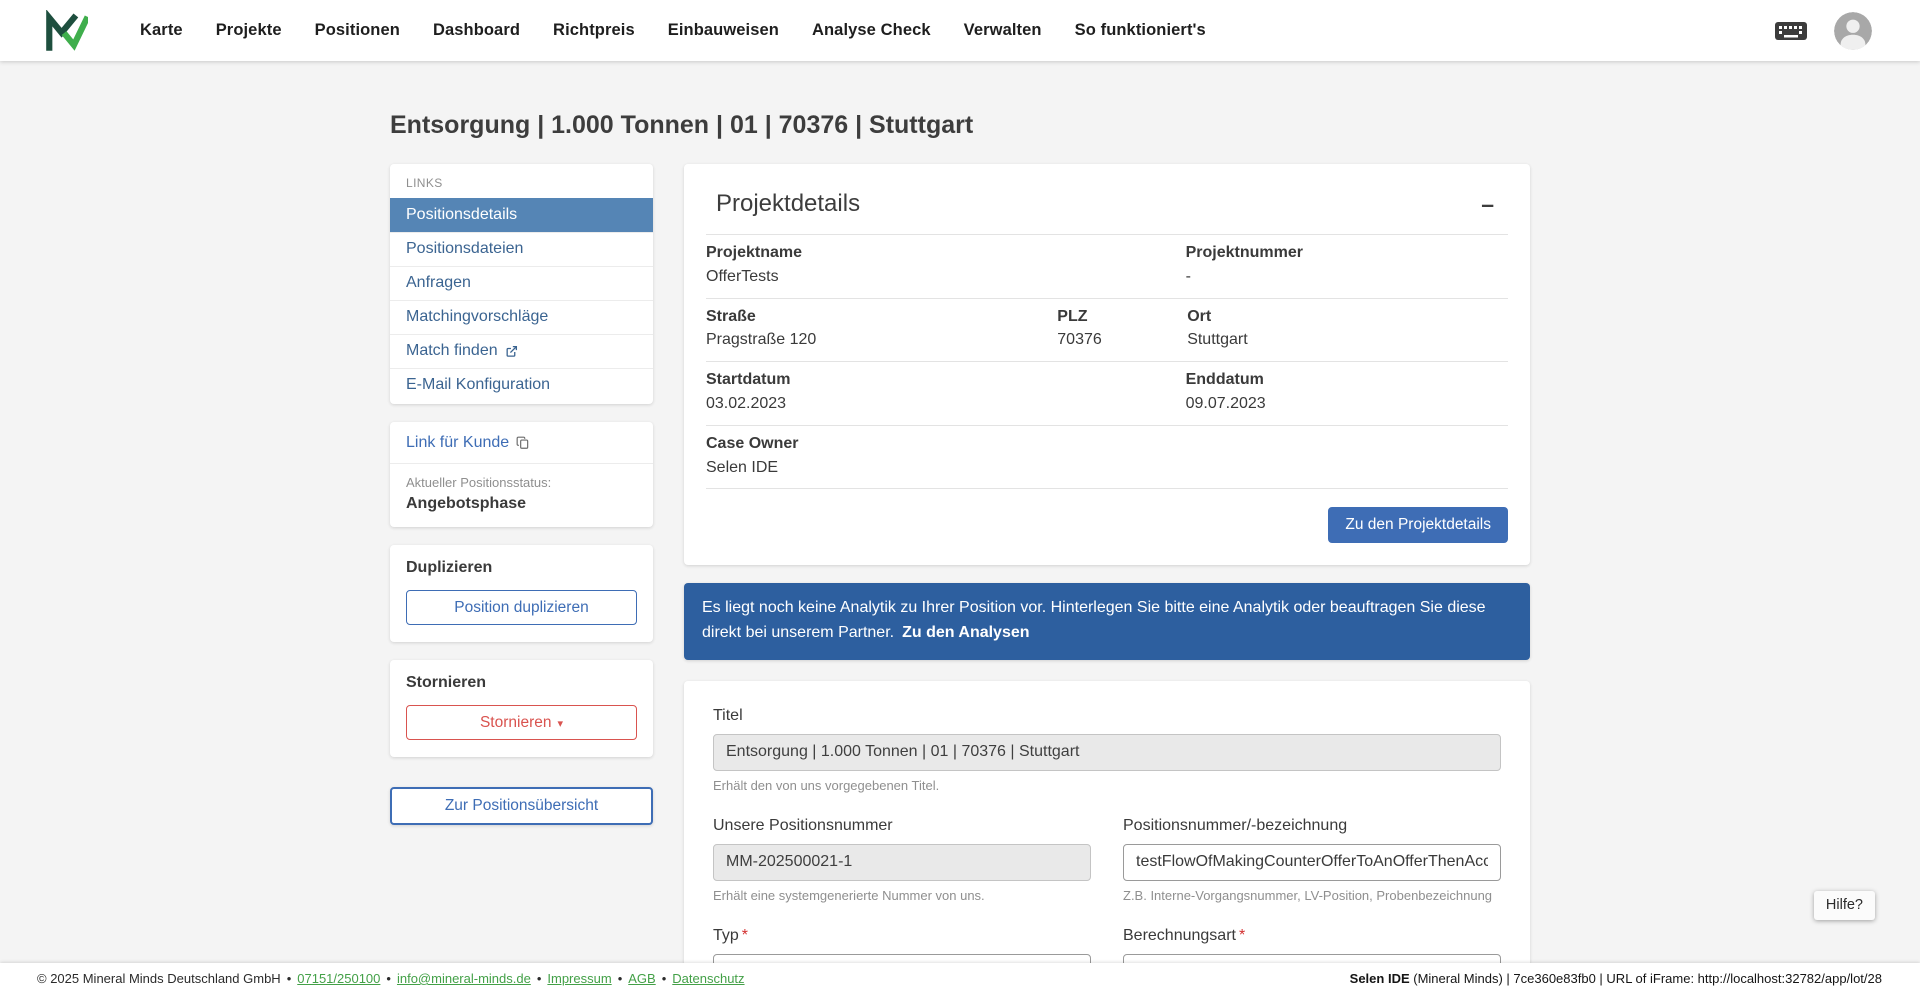  I want to click on duplicate-header: Duplizieren, so click(449, 567).